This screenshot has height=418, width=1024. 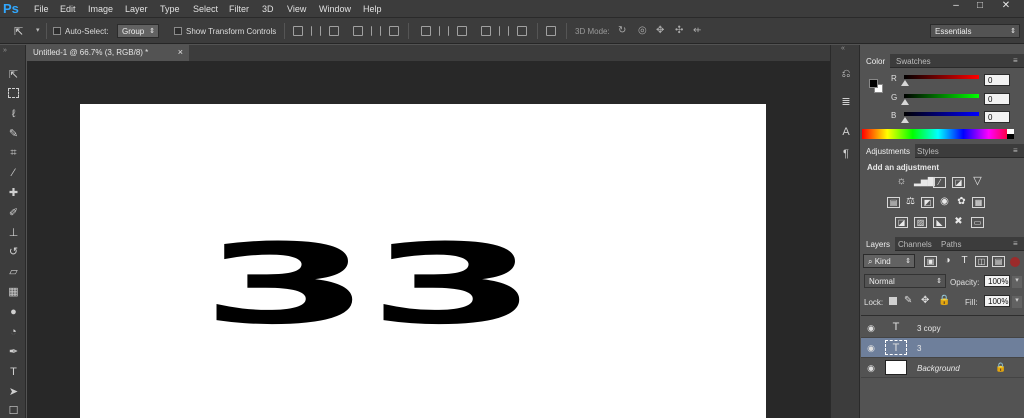 What do you see at coordinates (622, 30) in the screenshot?
I see `3d-orbit-icon: ↻` at bounding box center [622, 30].